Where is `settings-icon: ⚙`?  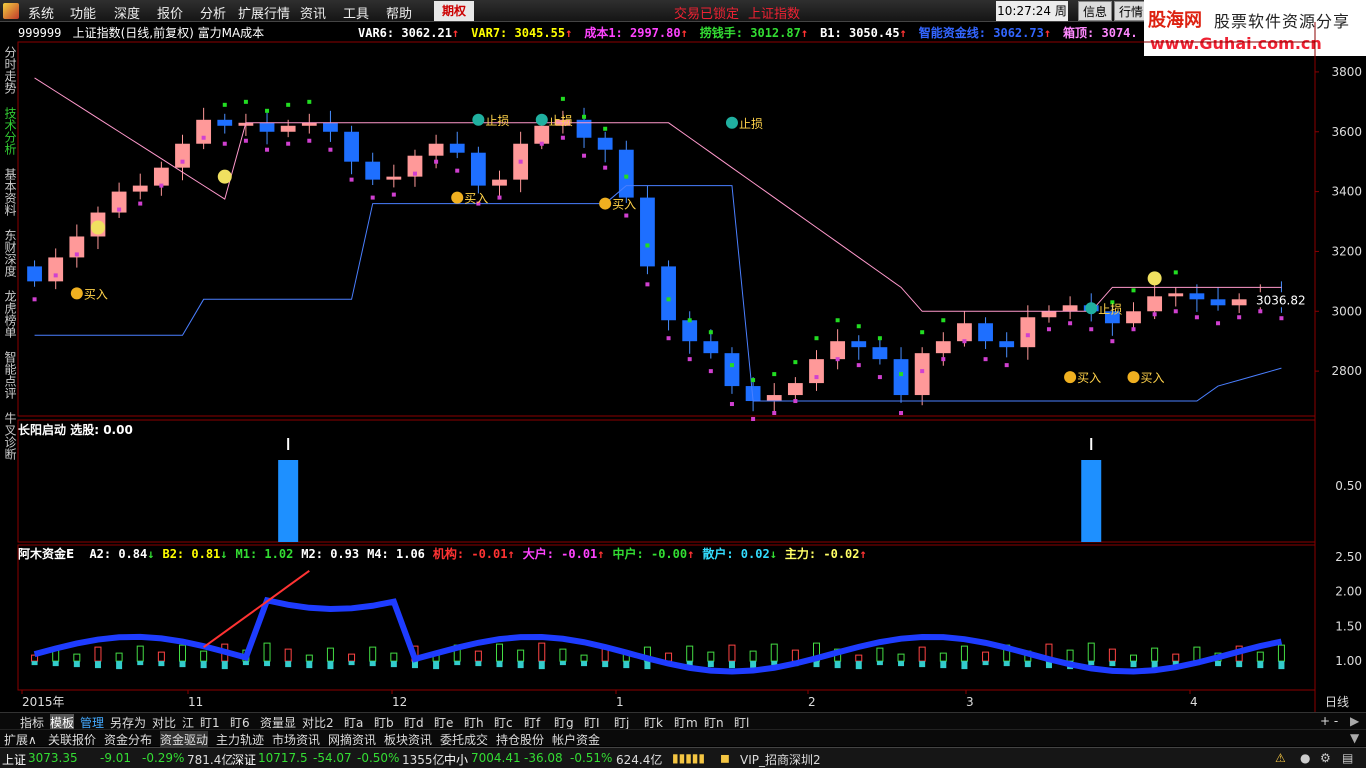 settings-icon: ⚙ is located at coordinates (1325, 758).